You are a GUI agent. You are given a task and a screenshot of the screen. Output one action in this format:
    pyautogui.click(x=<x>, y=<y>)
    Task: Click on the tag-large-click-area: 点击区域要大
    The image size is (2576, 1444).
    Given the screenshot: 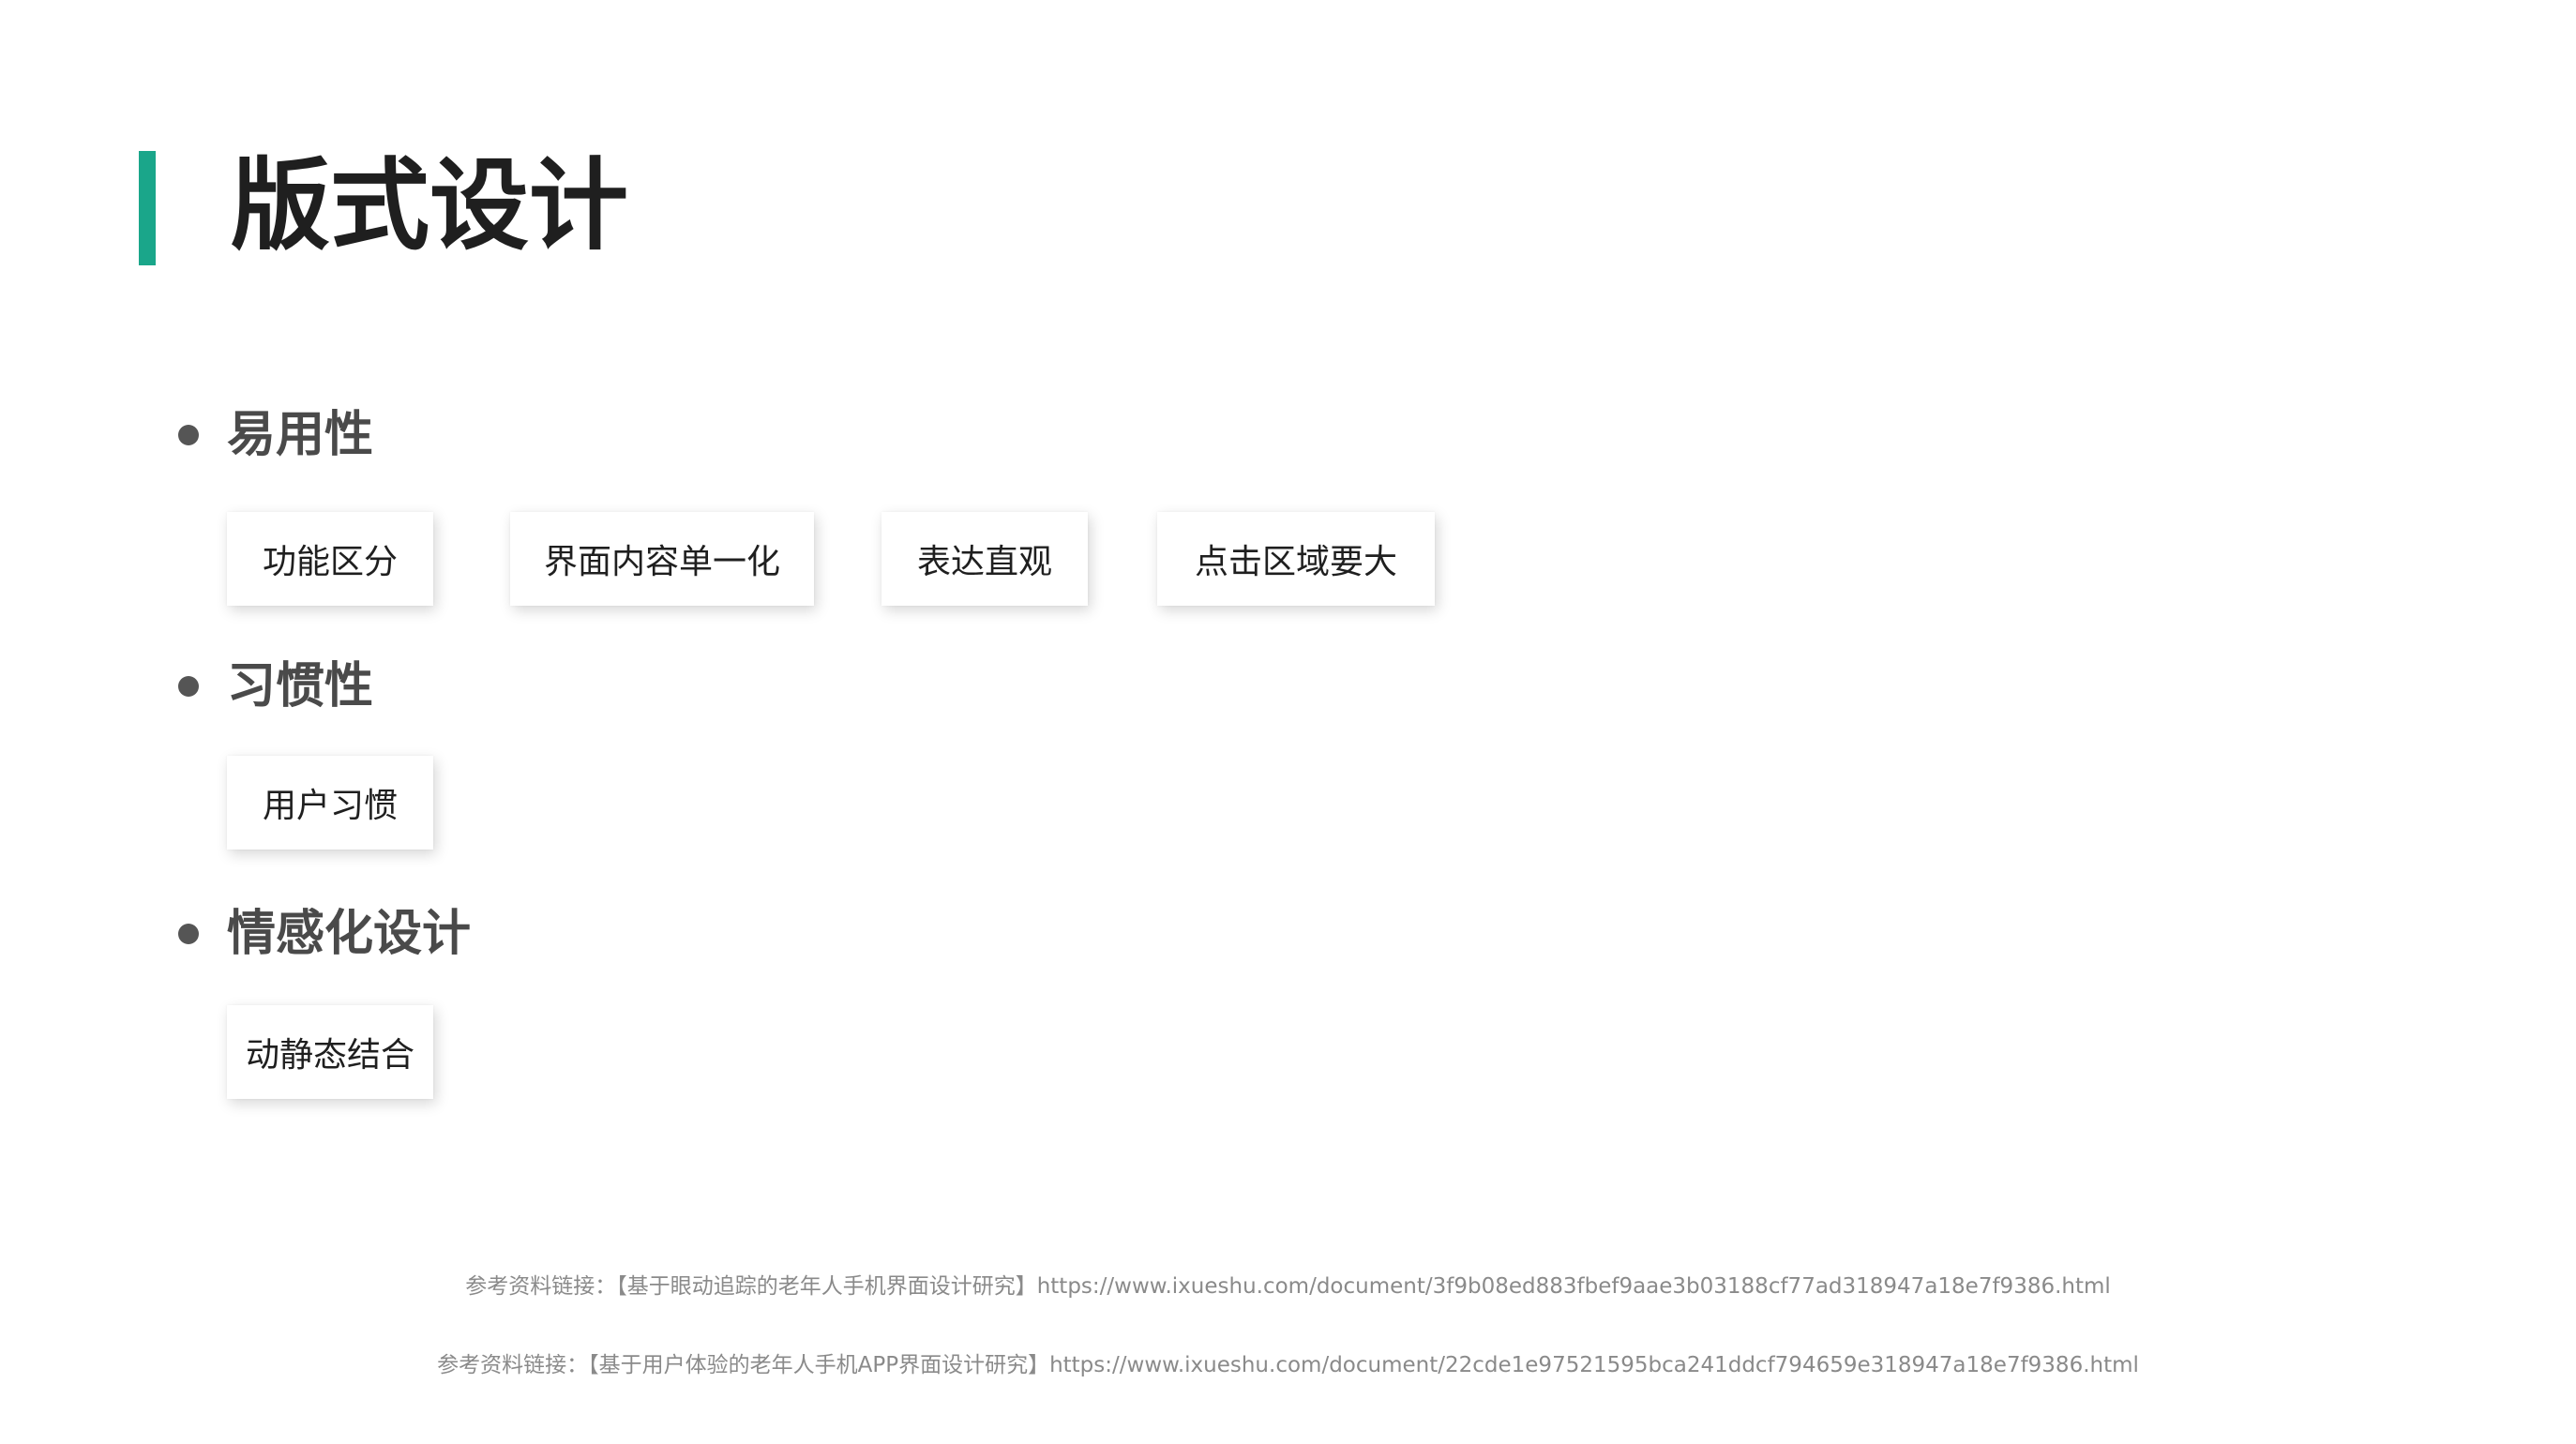 What is the action you would take?
    pyautogui.click(x=1296, y=559)
    